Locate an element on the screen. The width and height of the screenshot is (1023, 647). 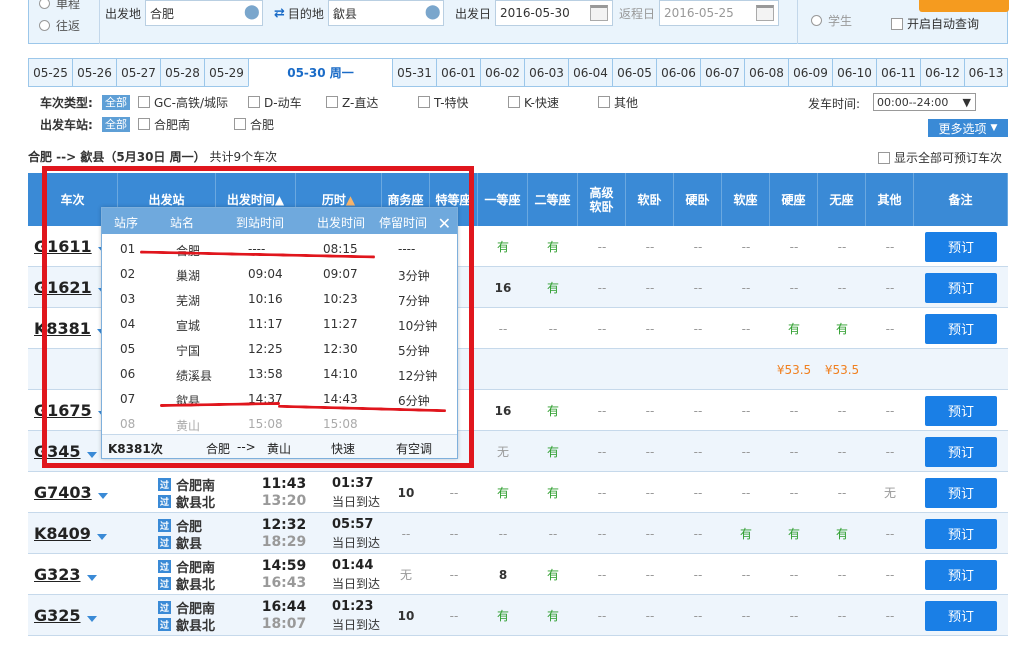
train-number-link: G7403 is located at coordinates (63, 492).